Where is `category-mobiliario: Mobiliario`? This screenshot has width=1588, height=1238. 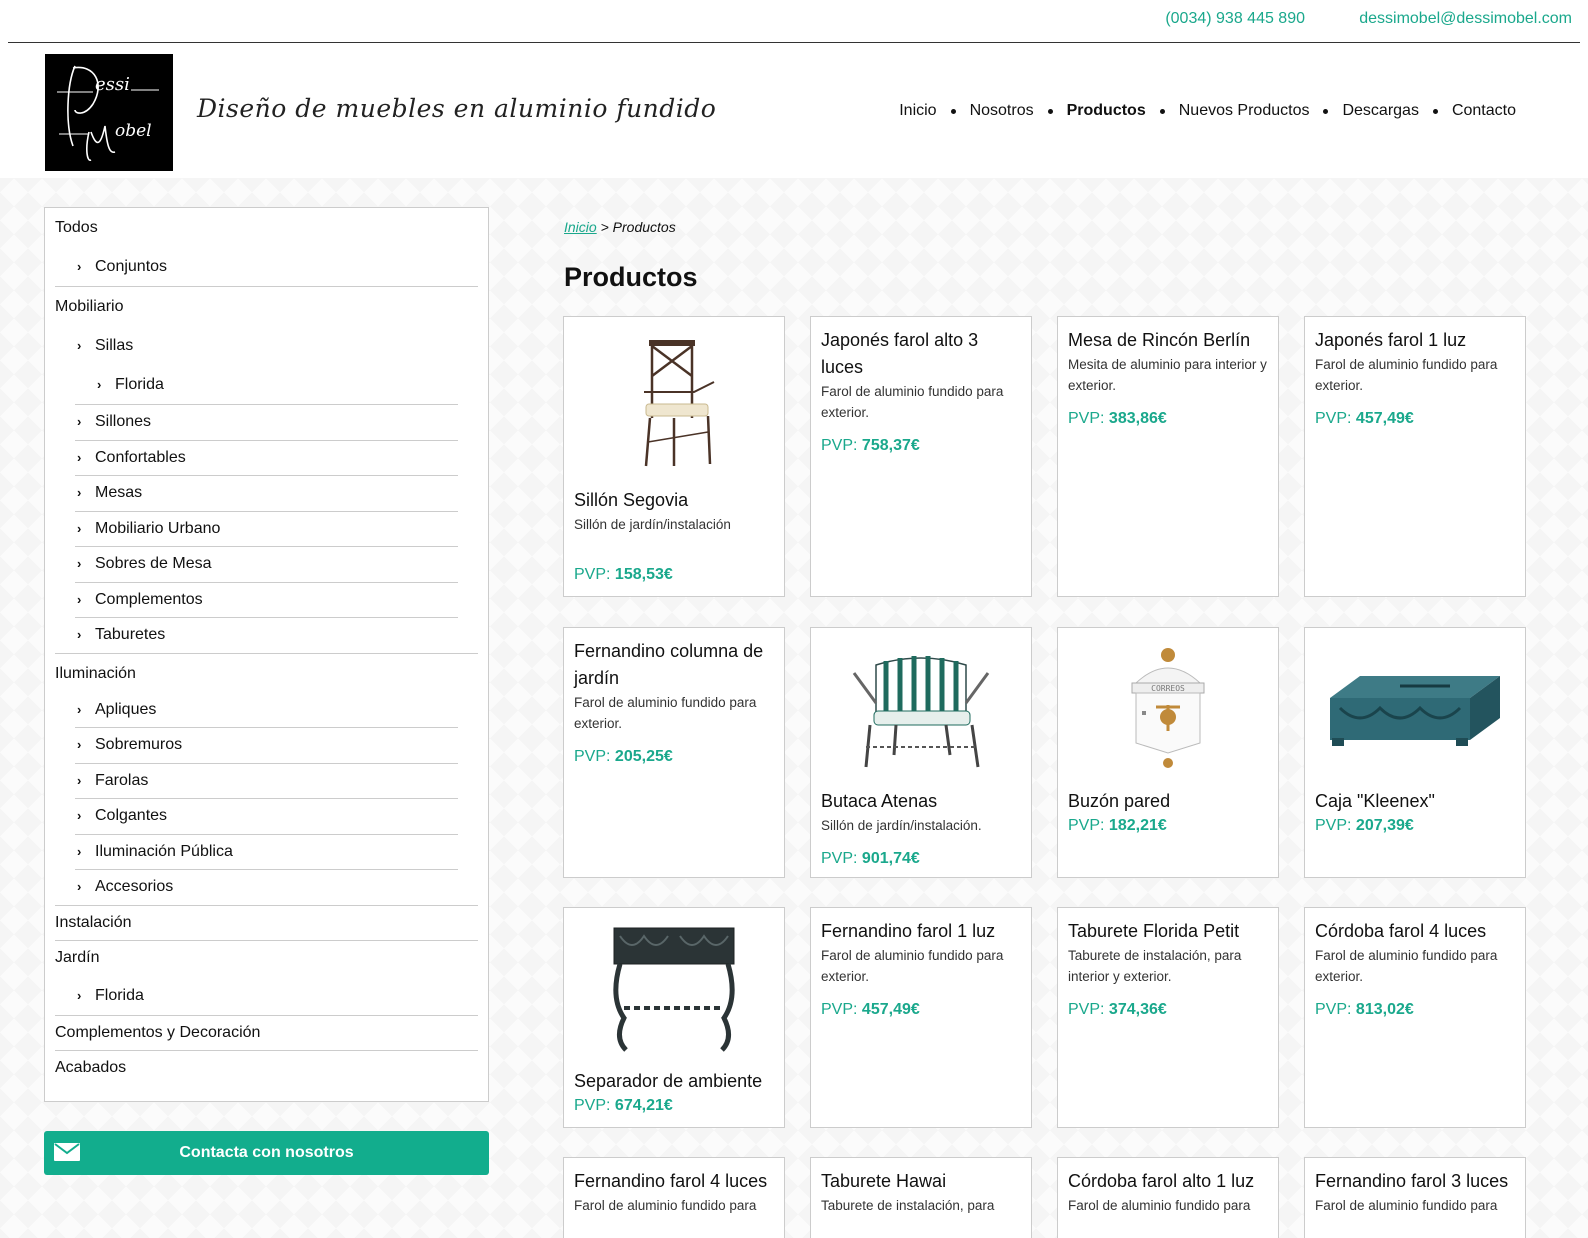 category-mobiliario: Mobiliario is located at coordinates (266, 306).